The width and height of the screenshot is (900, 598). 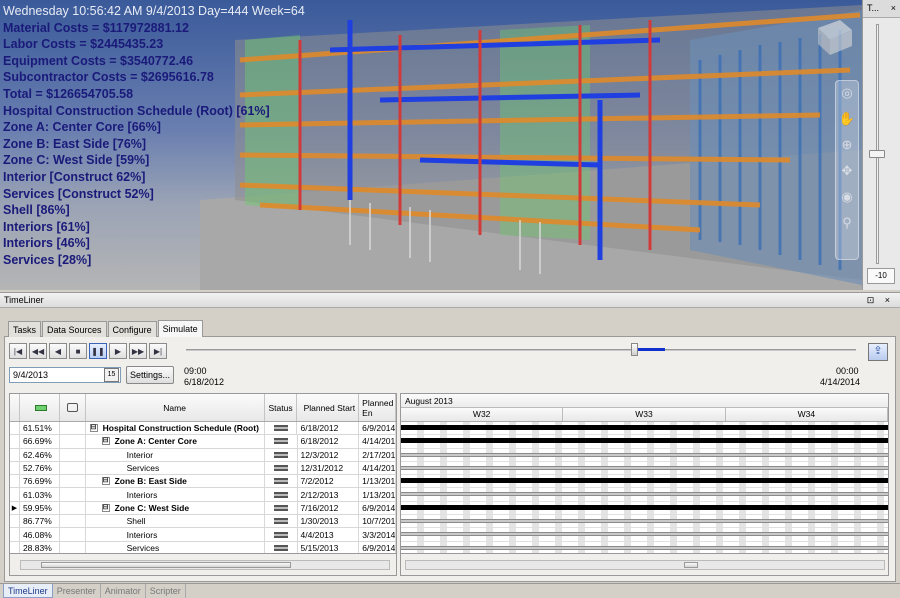 I want to click on tab-tasks: Tasks, so click(x=25, y=329).